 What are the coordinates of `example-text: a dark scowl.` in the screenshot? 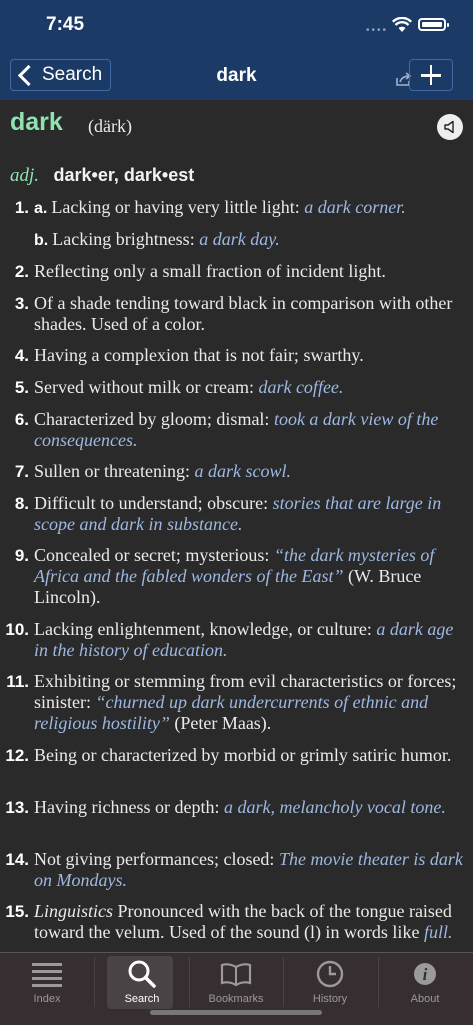 It's located at (242, 471).